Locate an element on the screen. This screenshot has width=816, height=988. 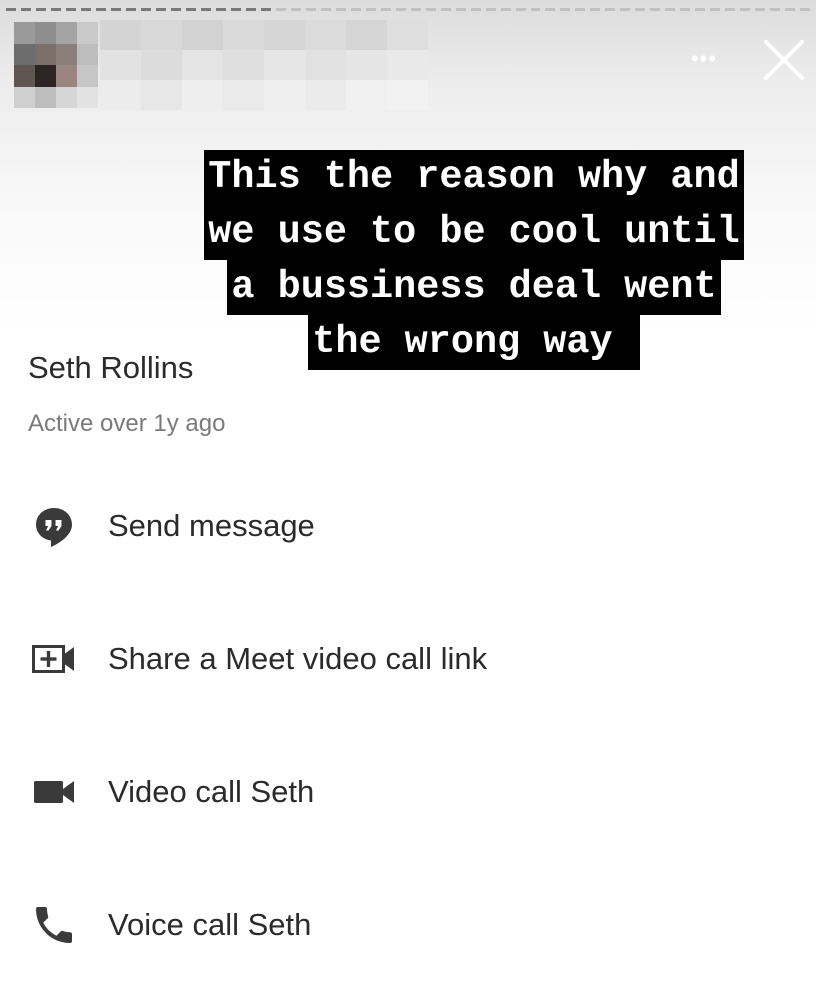
close-icon is located at coordinates (784, 60).